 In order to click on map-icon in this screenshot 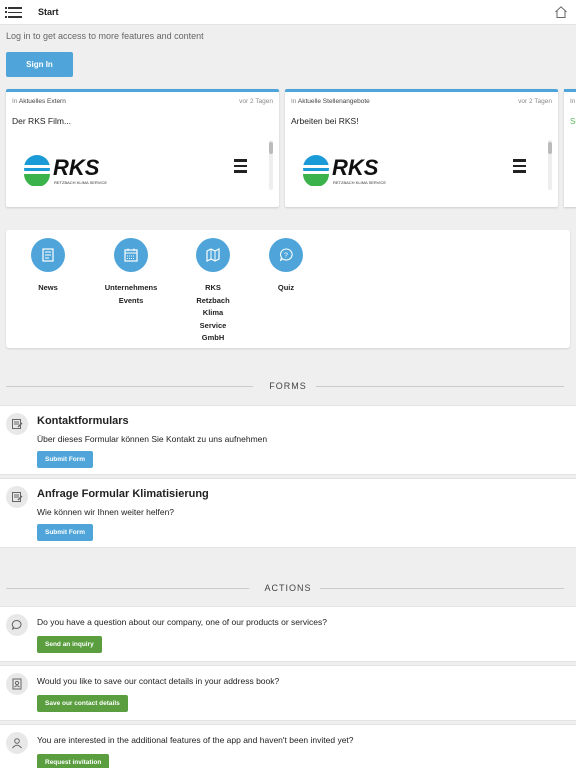, I will do `click(213, 255)`.